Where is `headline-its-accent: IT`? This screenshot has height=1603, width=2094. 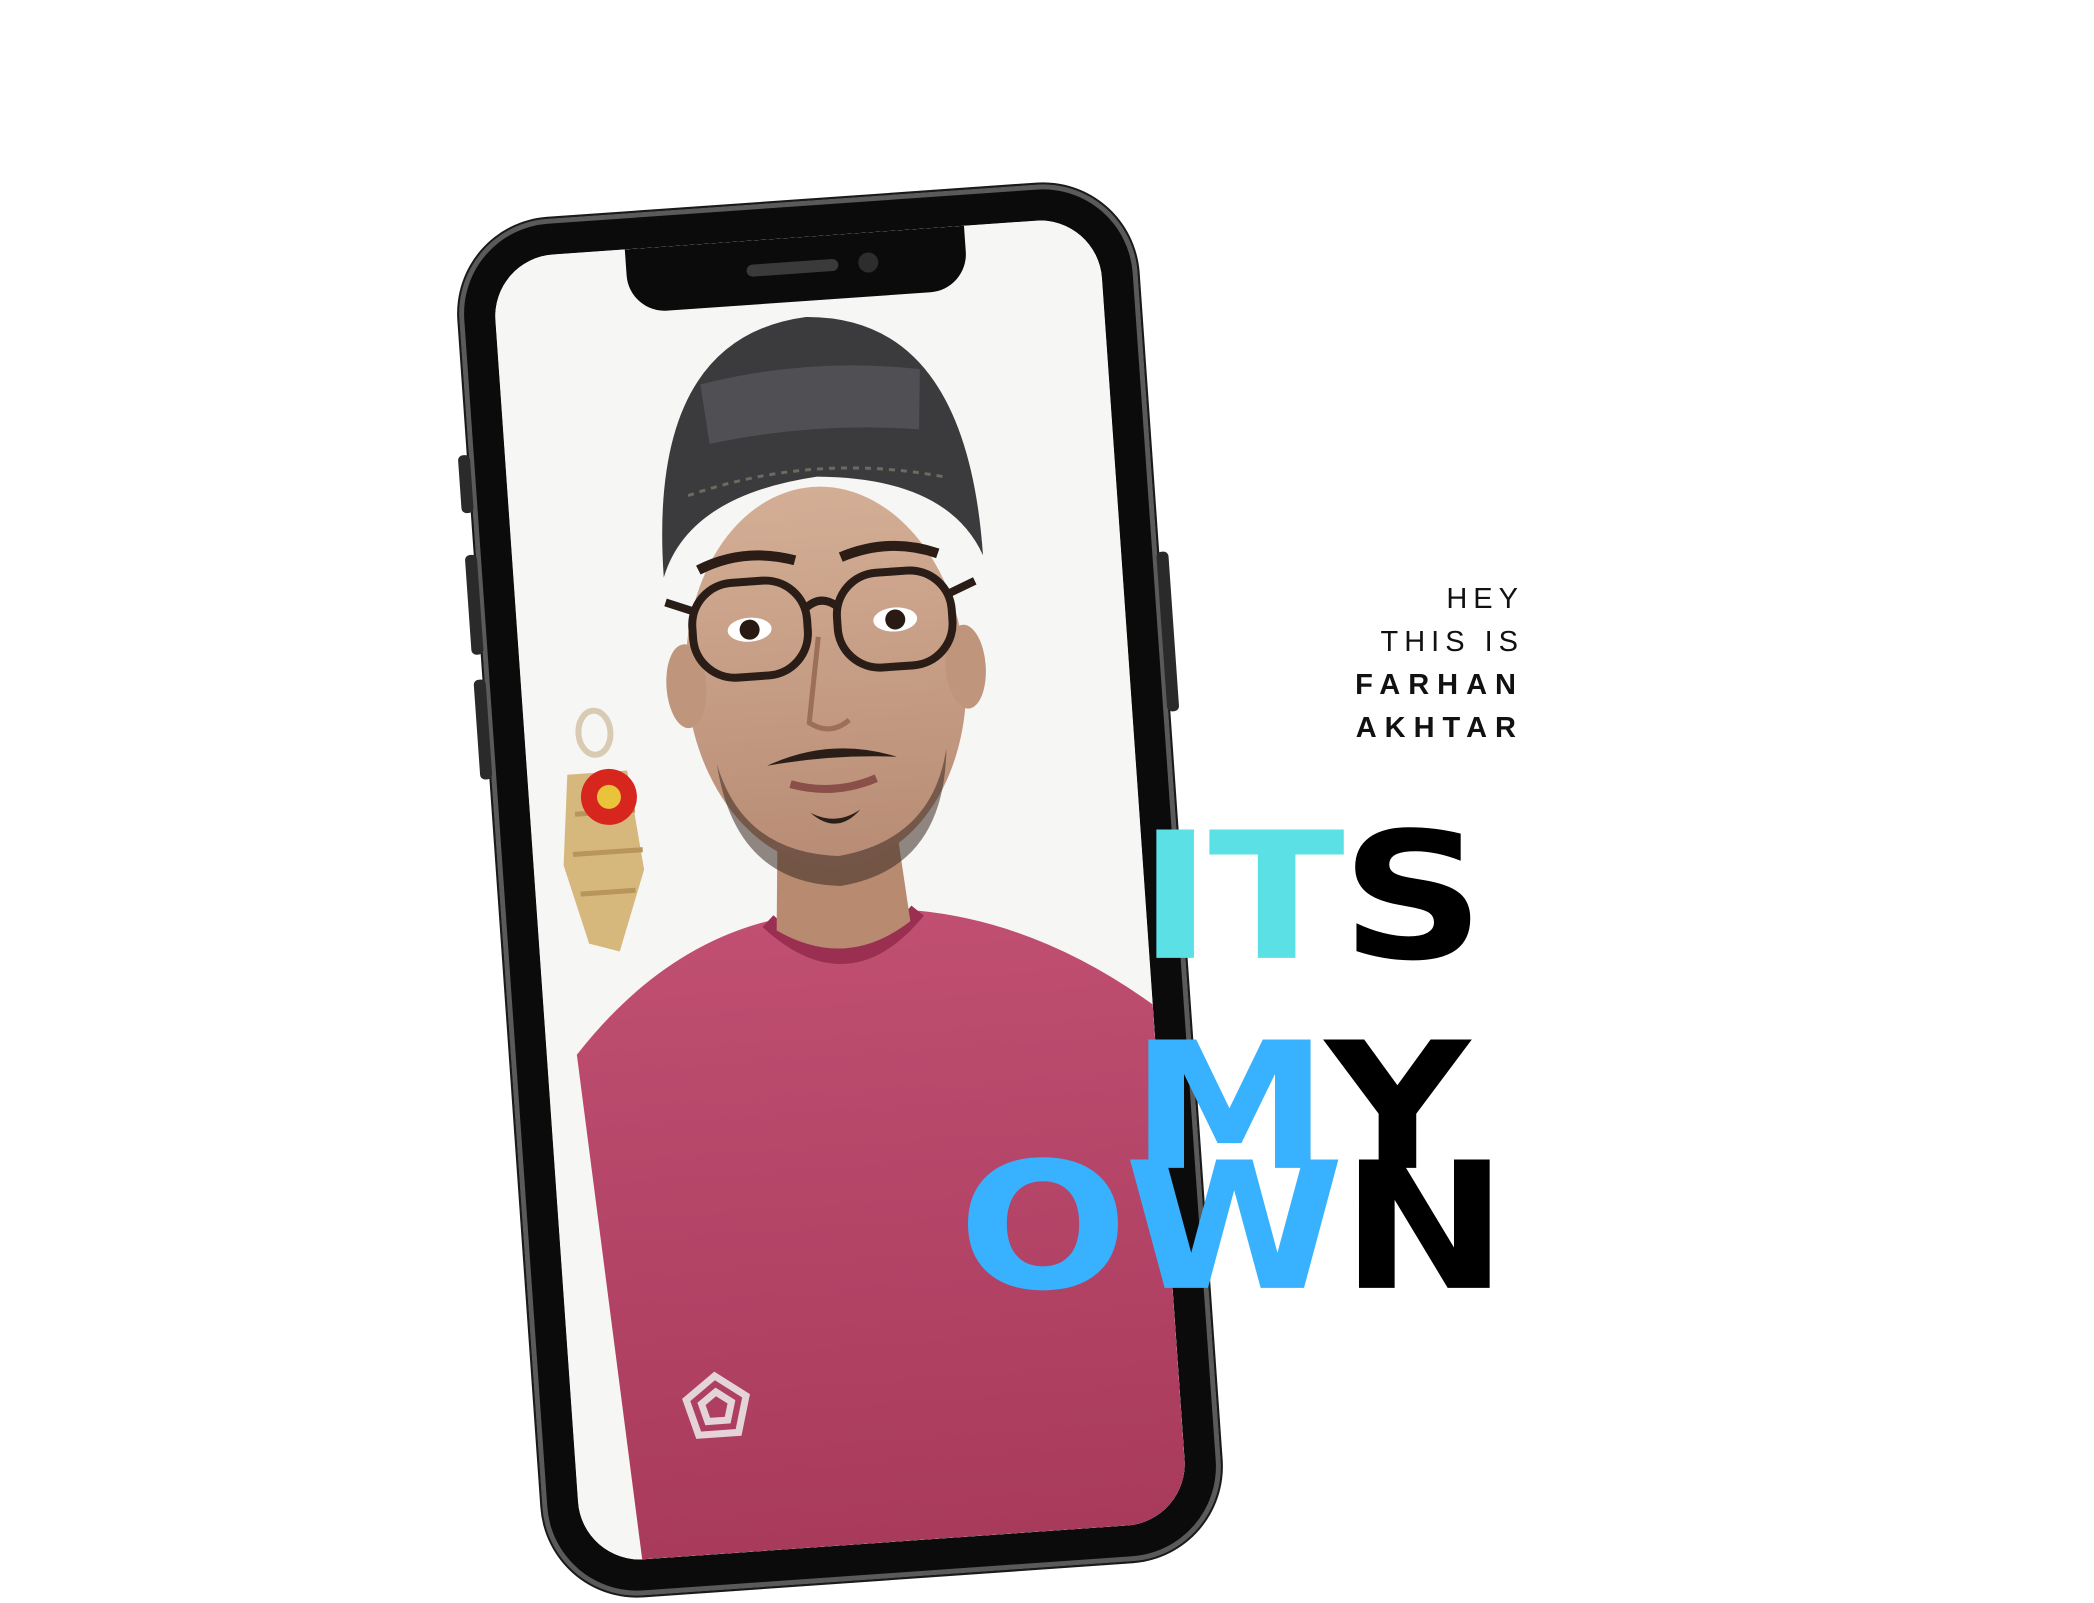
headline-its-accent: IT is located at coordinates (1241, 898).